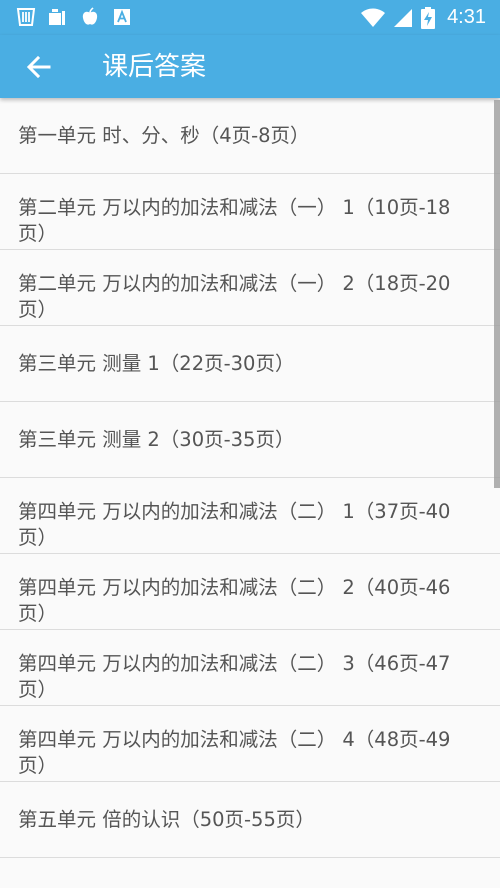 The width and height of the screenshot is (500, 888). I want to click on list-item: 第一单元 时、分、秒（4页-8页）, so click(250, 136).